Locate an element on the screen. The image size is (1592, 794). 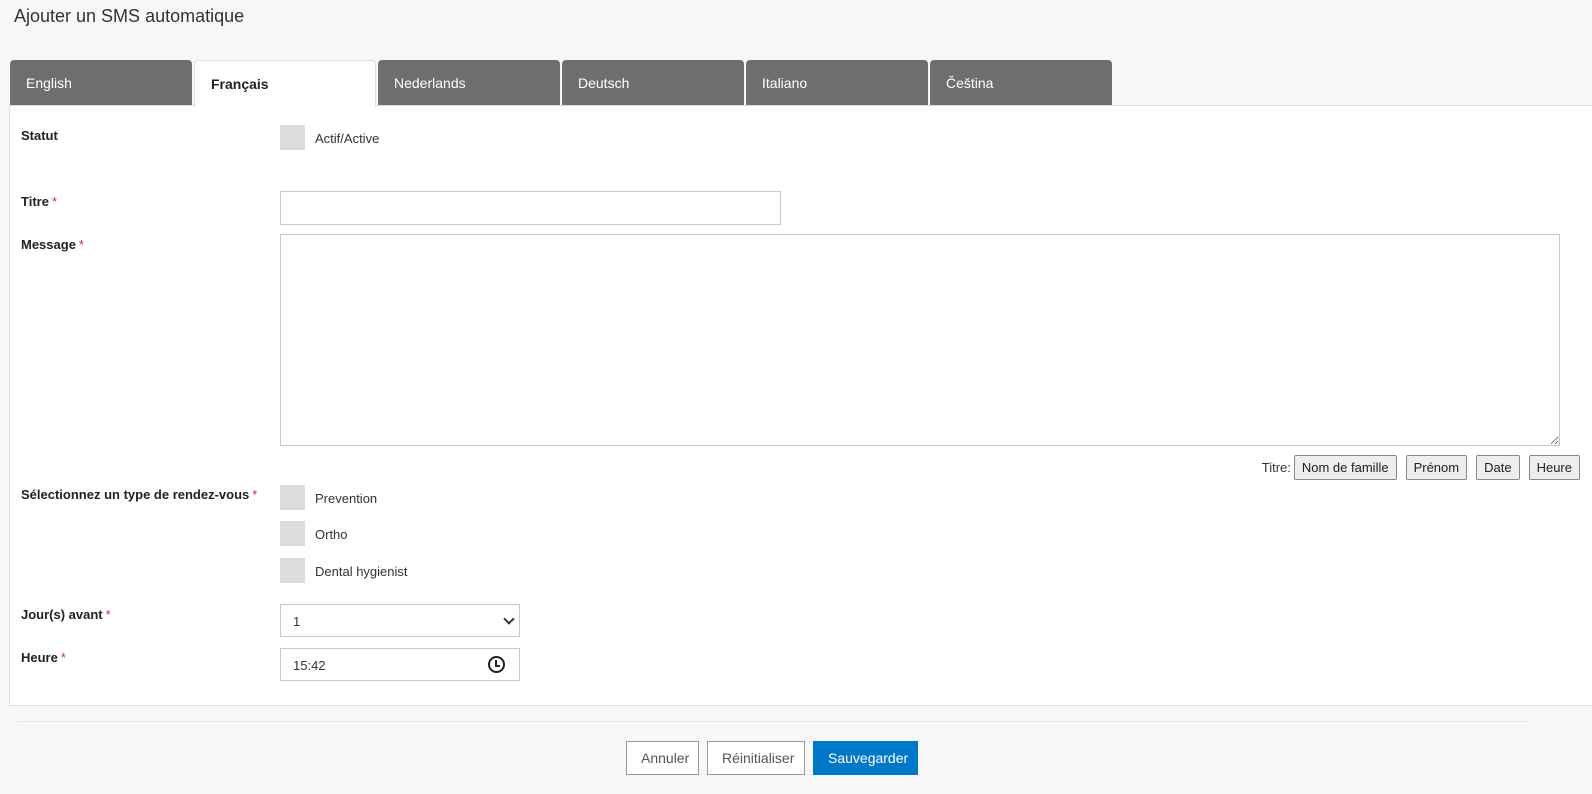
tab-nederlands: Nederlands is located at coordinates (469, 83).